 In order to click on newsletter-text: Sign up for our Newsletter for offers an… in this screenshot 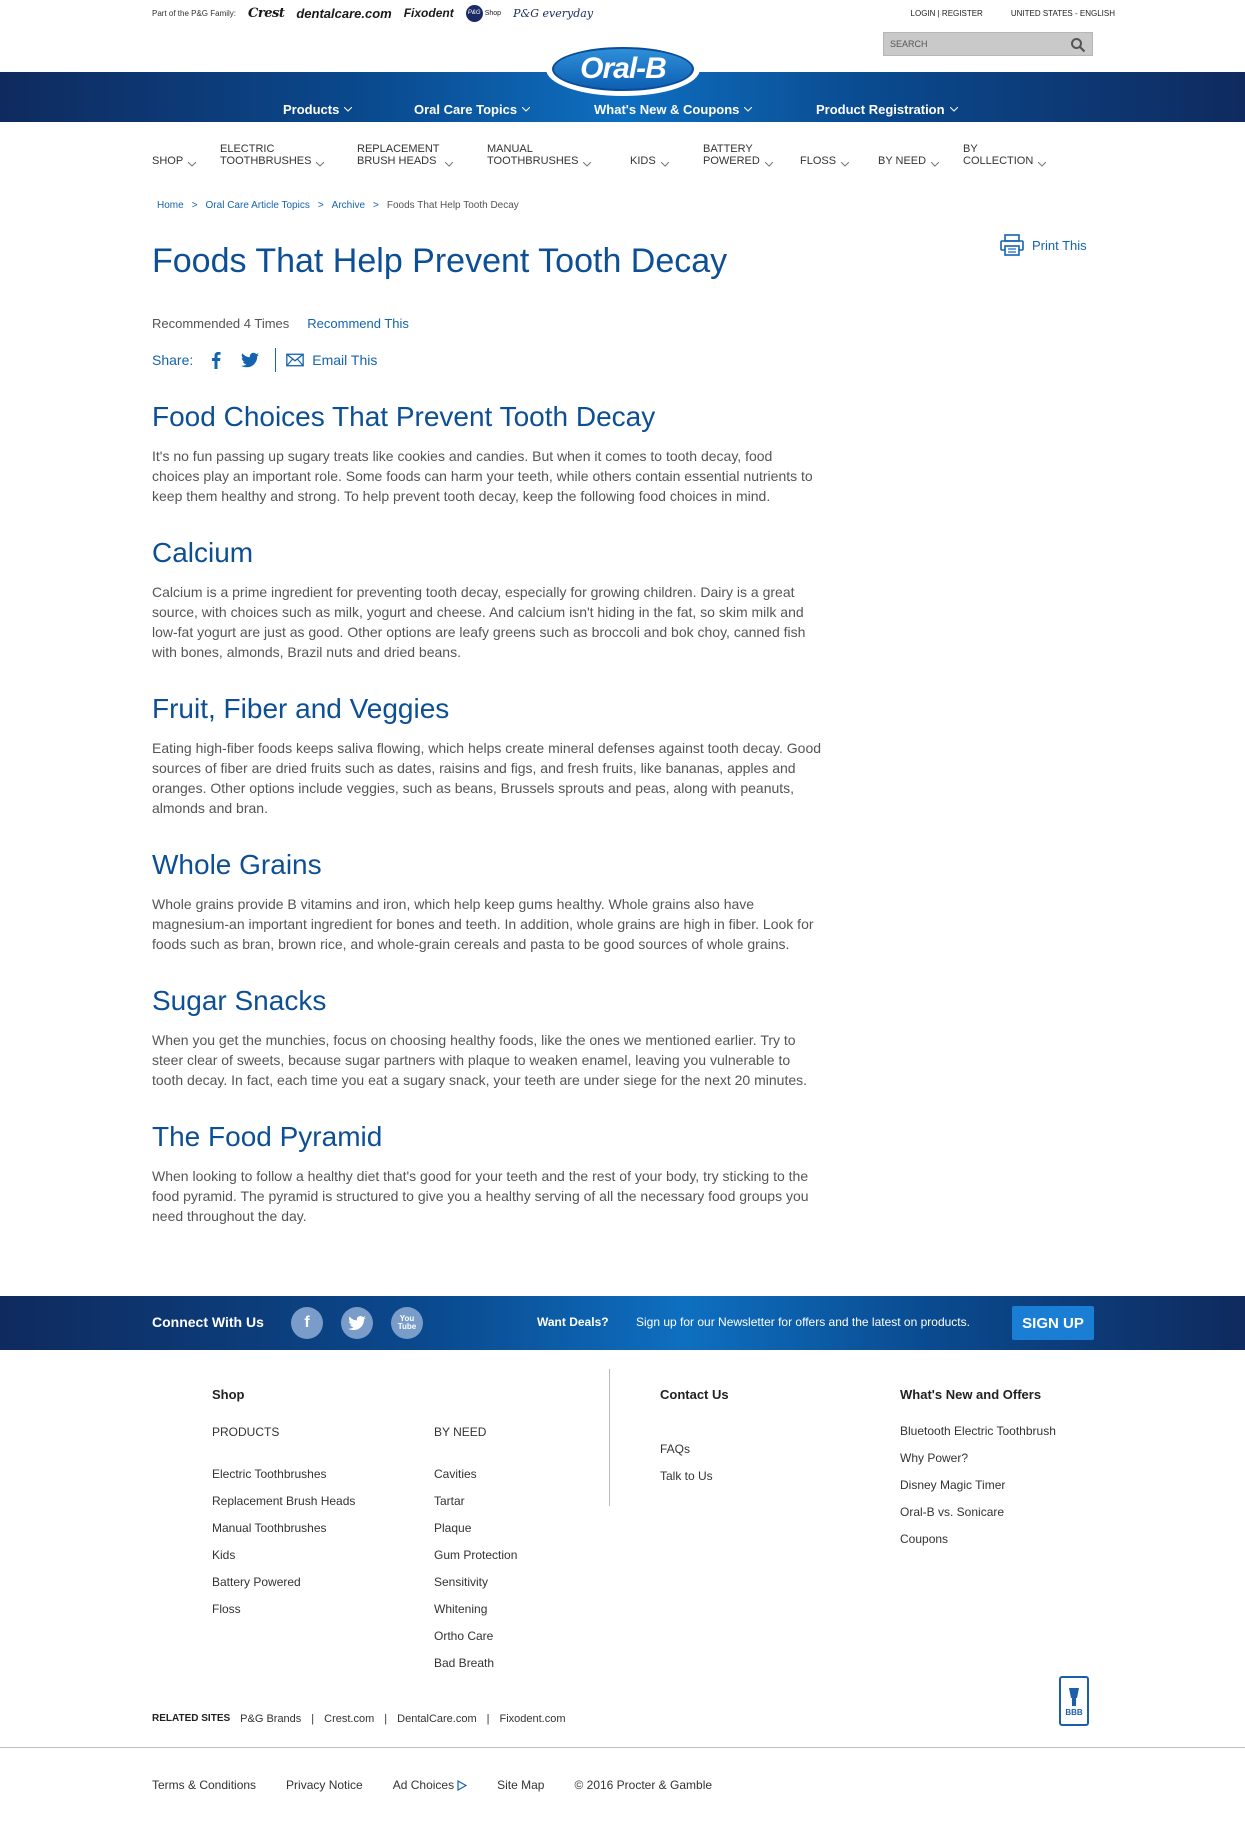, I will do `click(803, 1322)`.